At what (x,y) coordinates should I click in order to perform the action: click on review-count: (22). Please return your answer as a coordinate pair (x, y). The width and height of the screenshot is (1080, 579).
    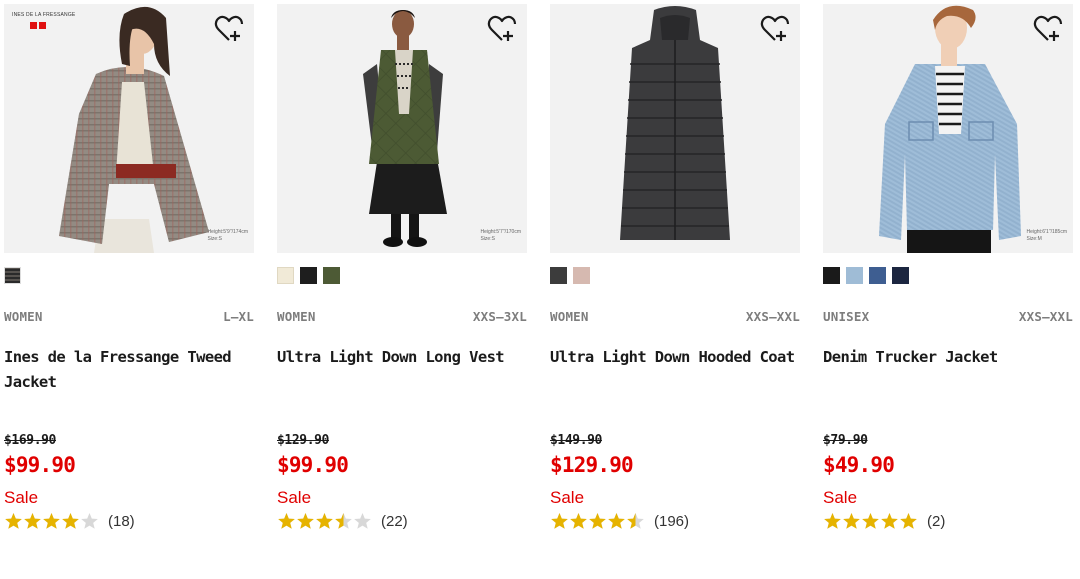
    Looking at the image, I should click on (394, 521).